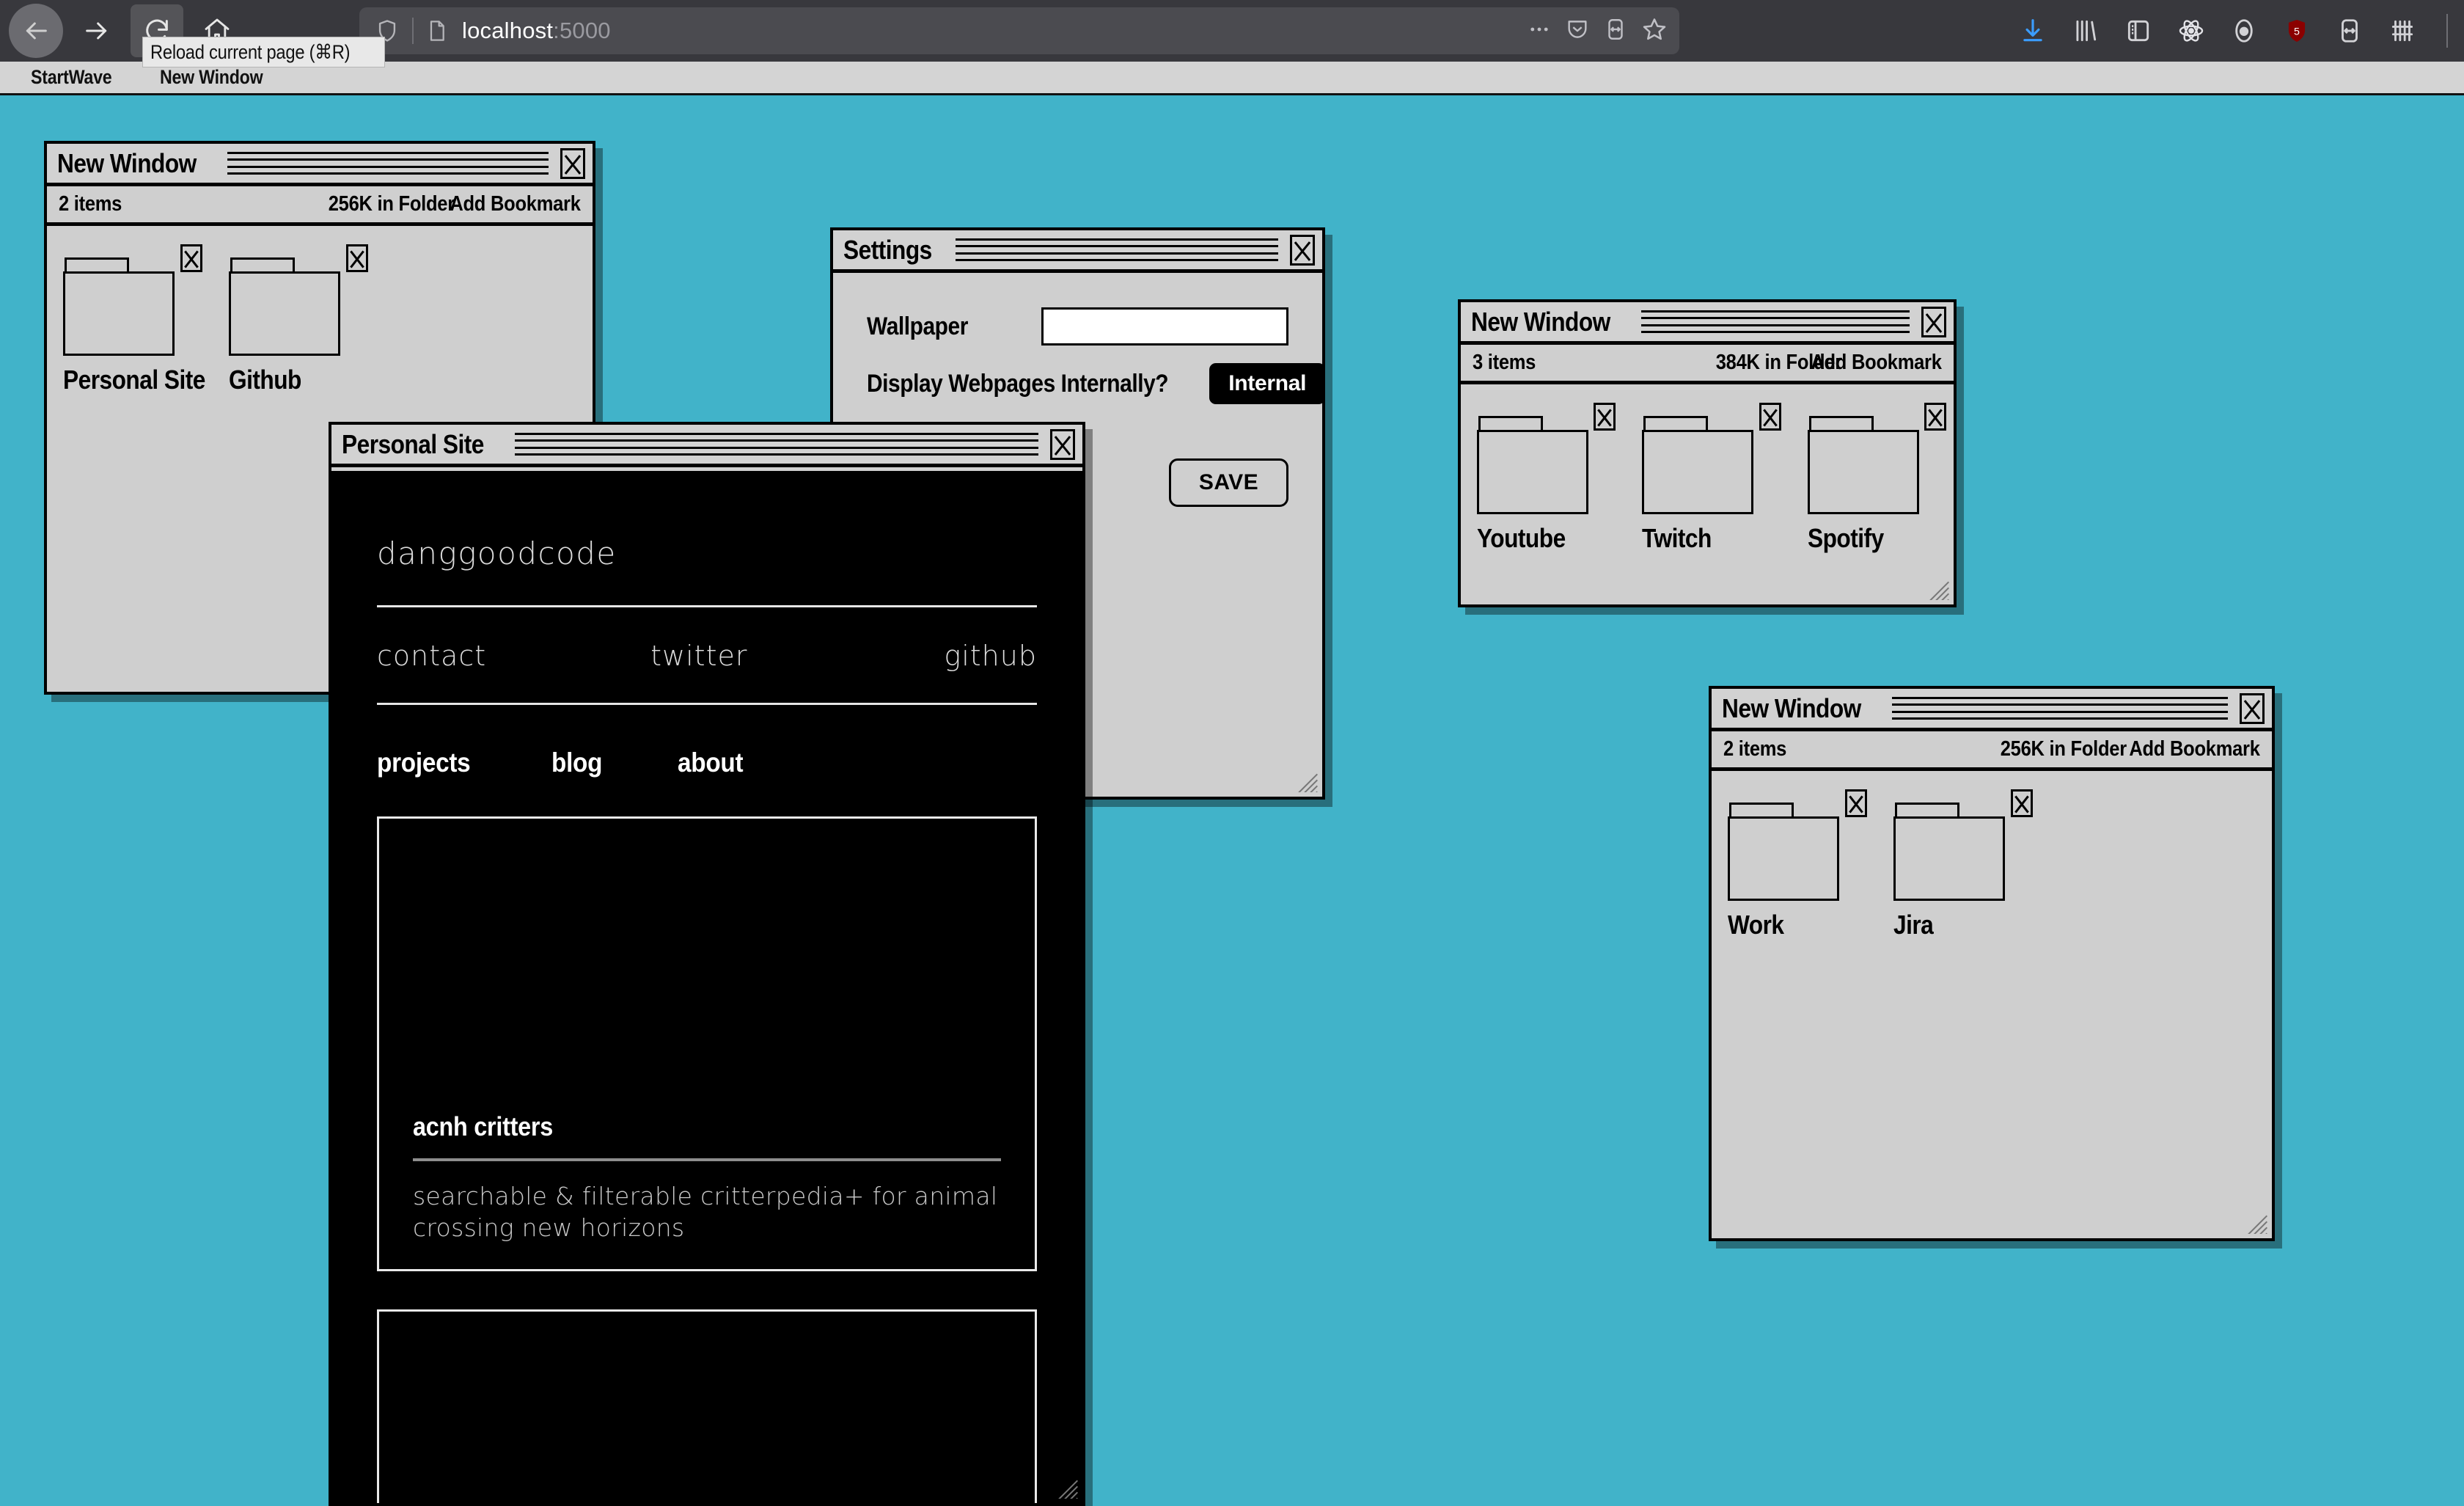  I want to click on browser-toolbar-icons: 5, so click(2240, 31).